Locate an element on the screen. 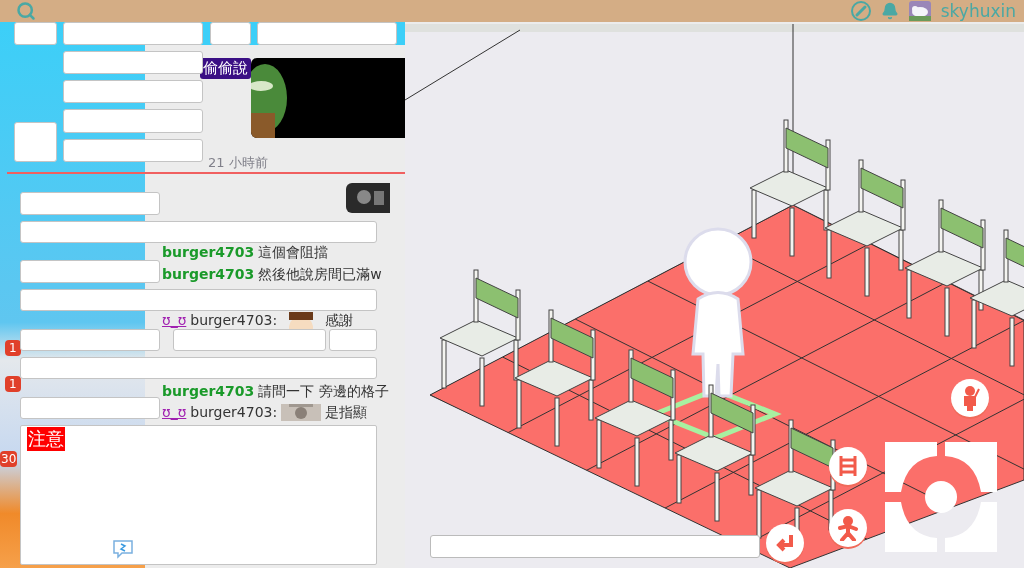 This screenshot has width=1024, height=568. message-text: 然後他說房間已滿w is located at coordinates (320, 274).